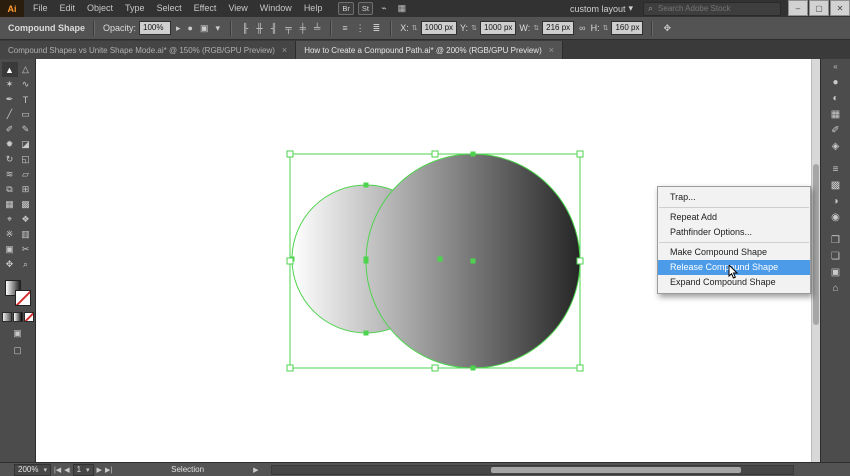  I want to click on slice-tool: ✂, so click(26, 249).